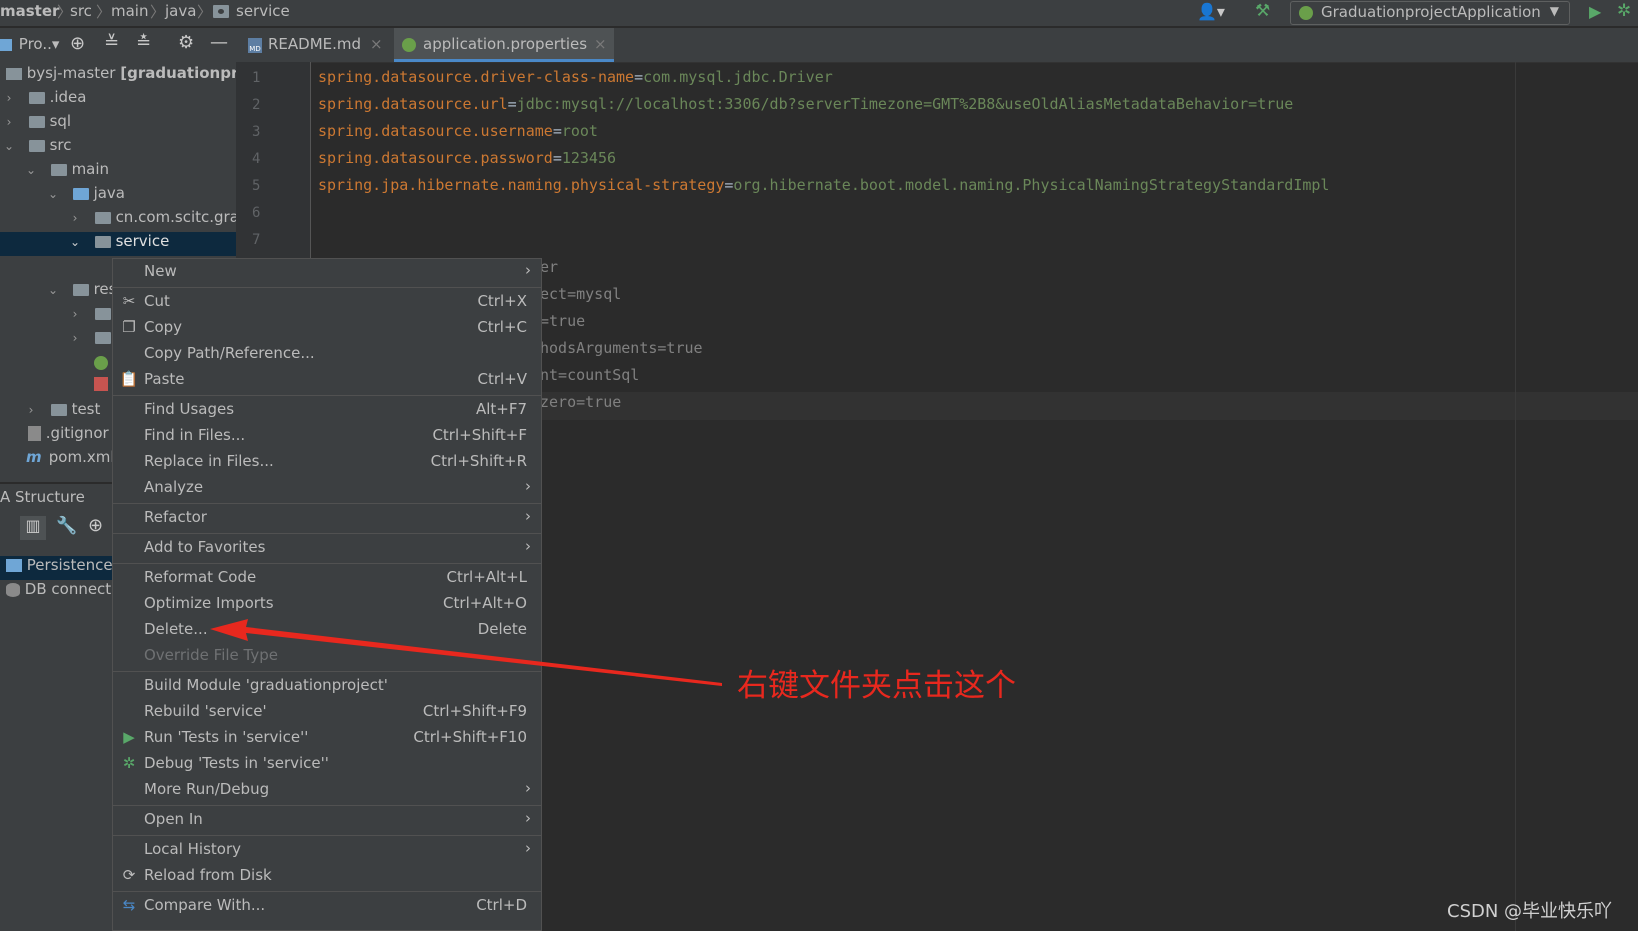 Image resolution: width=1638 pixels, height=931 pixels. What do you see at coordinates (327, 738) in the screenshot?
I see `menu-item-run-tests: ▶ Run 'Tests in 'service'' Ctrl+Shift+F10` at bounding box center [327, 738].